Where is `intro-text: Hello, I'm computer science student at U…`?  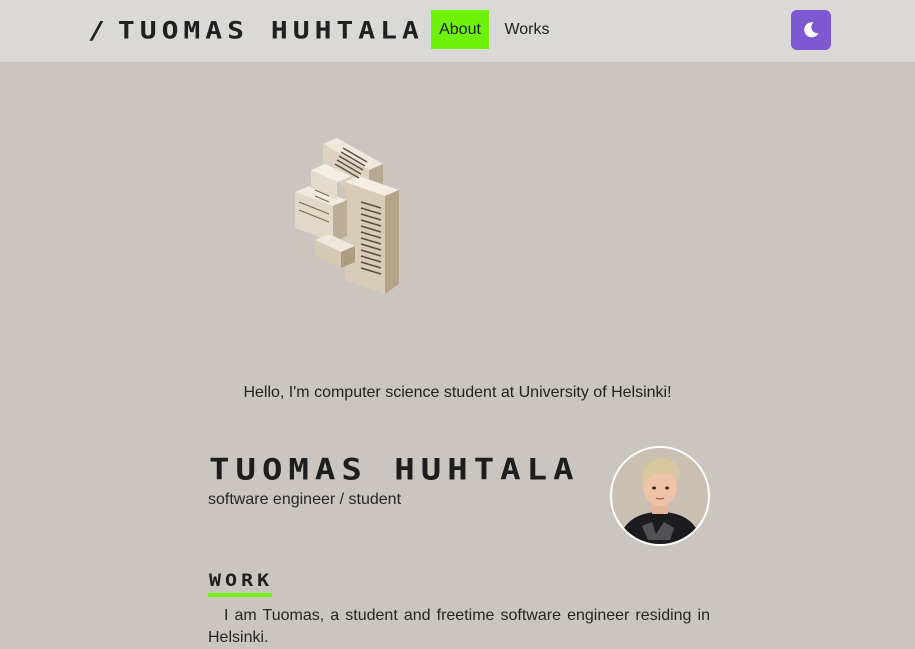
intro-text: Hello, I'm computer science student at U… is located at coordinates (457, 392).